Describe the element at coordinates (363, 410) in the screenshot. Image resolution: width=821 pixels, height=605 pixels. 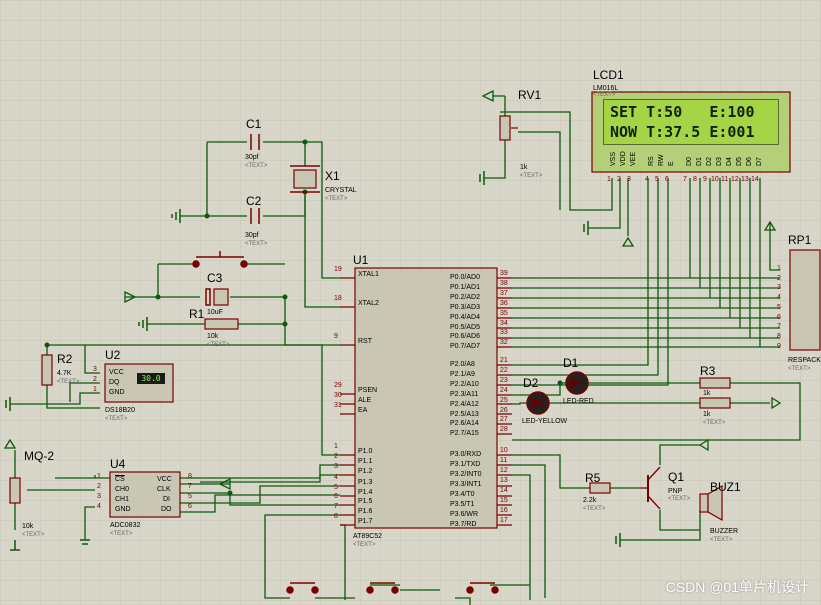
I see `u1-pin-label: EA` at that location.